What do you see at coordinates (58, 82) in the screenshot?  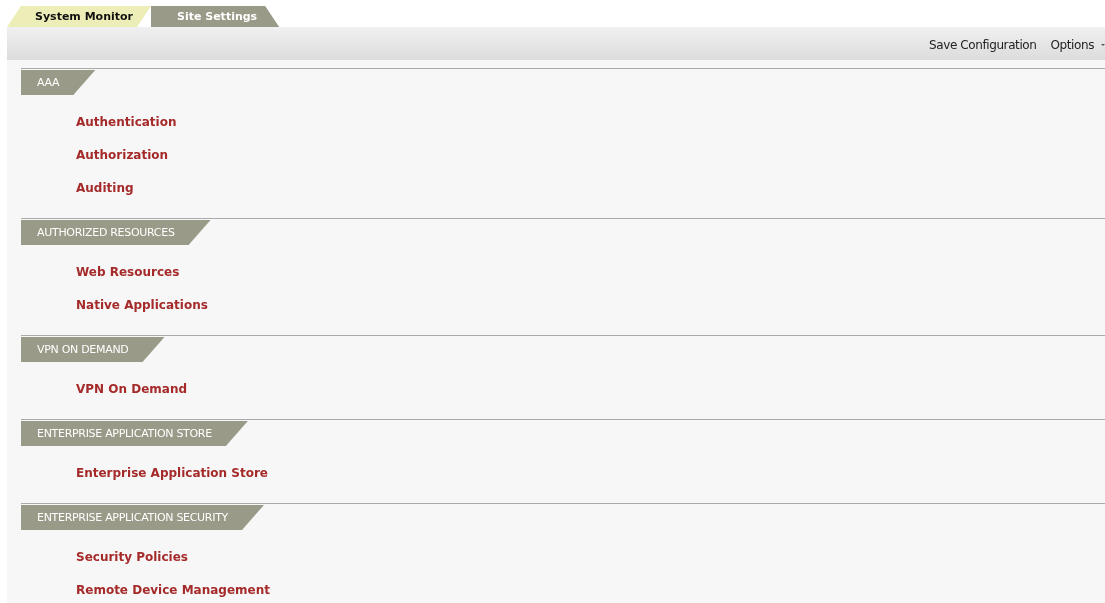 I see `section-header: AAA` at bounding box center [58, 82].